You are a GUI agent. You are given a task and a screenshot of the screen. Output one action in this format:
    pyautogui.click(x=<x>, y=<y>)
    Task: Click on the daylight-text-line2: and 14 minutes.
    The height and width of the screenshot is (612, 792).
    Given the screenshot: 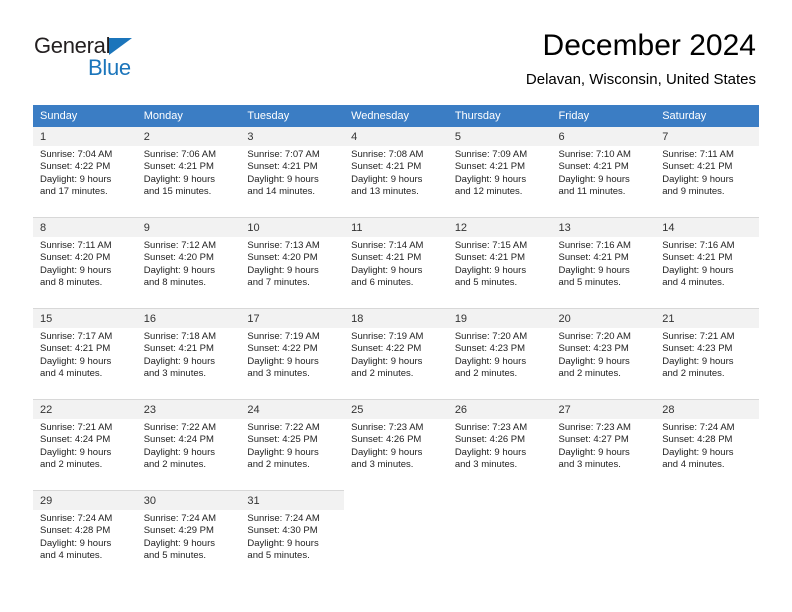 What is the action you would take?
    pyautogui.click(x=281, y=192)
    